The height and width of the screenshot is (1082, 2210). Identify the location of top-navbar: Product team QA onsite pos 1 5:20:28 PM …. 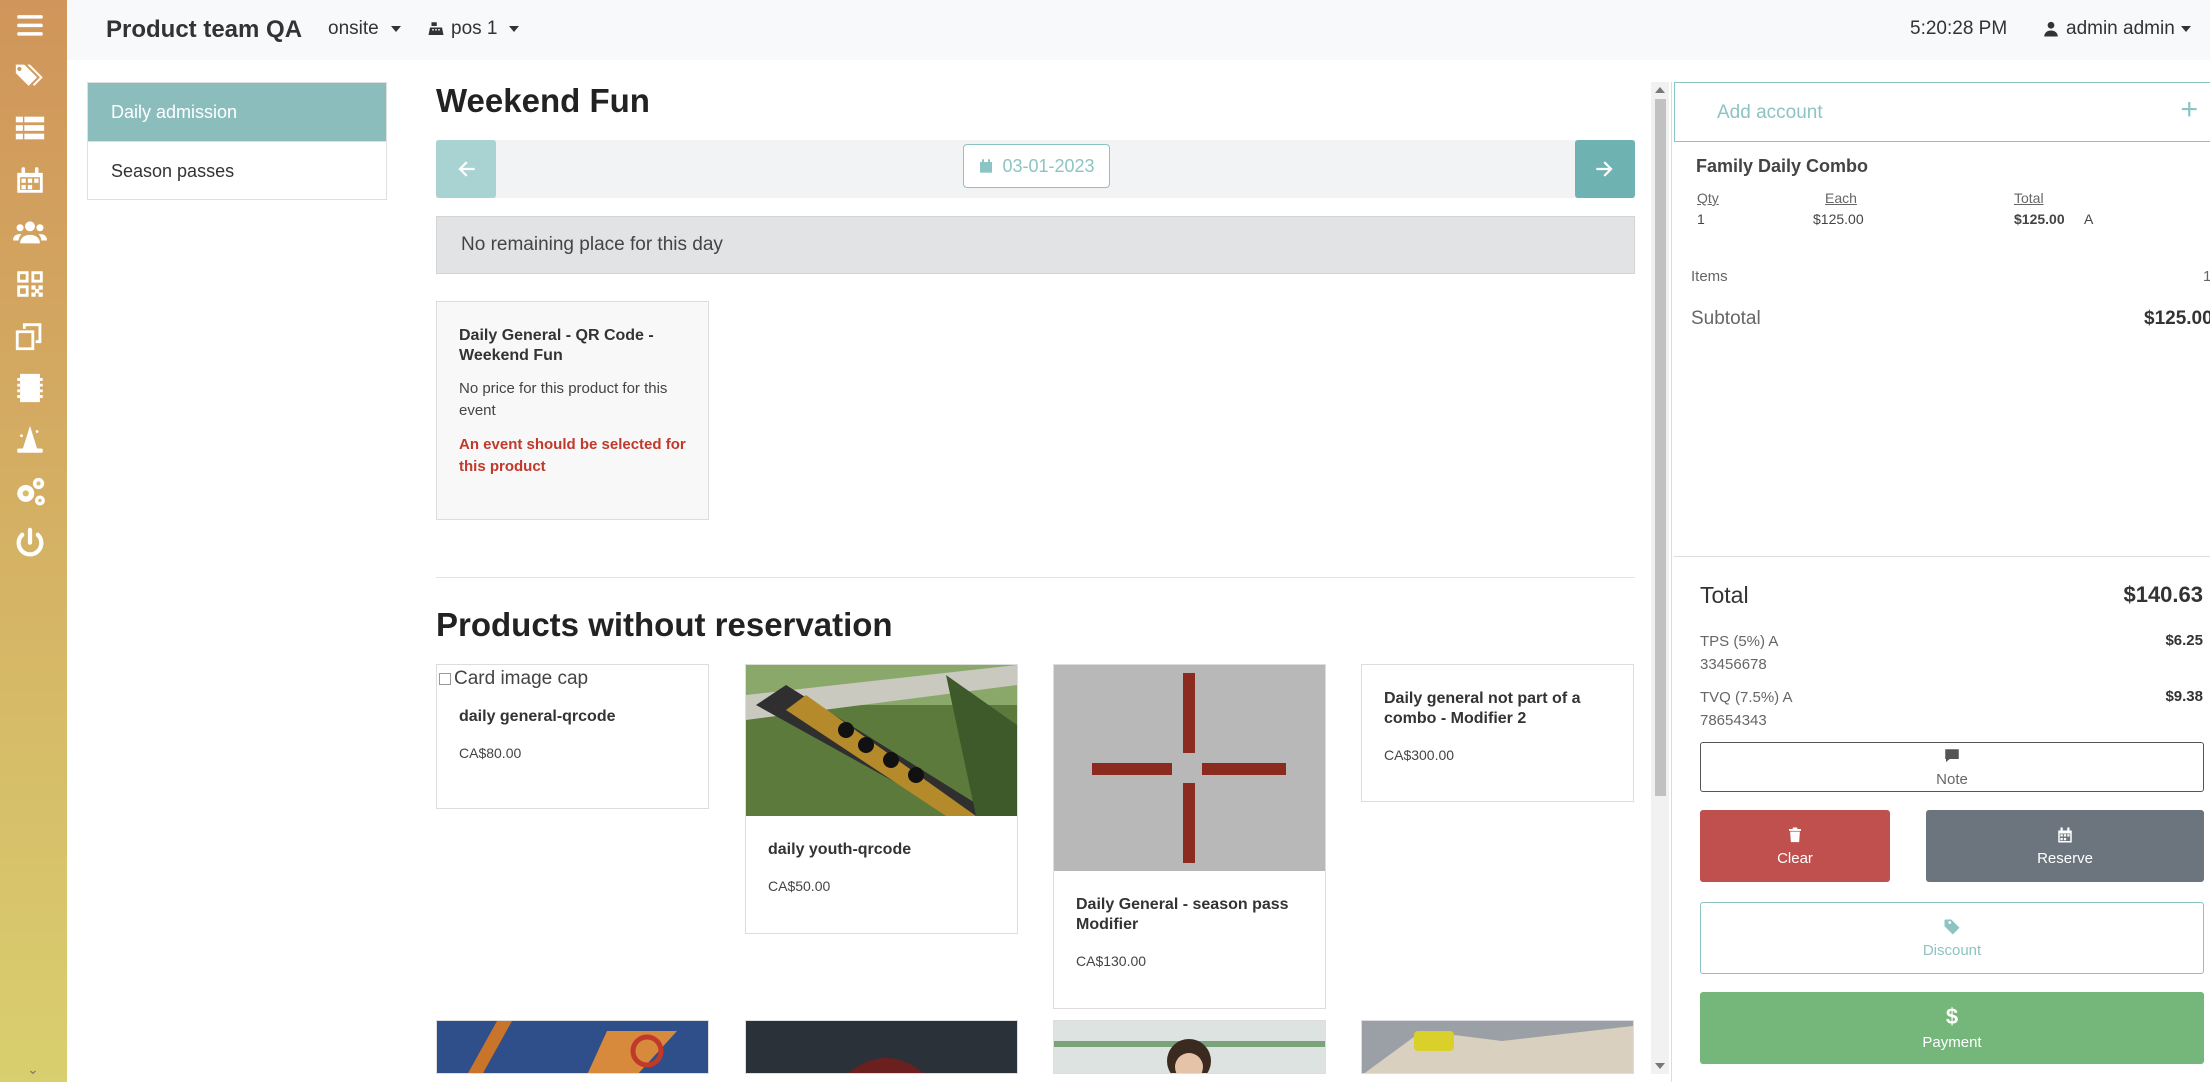
(1138, 30).